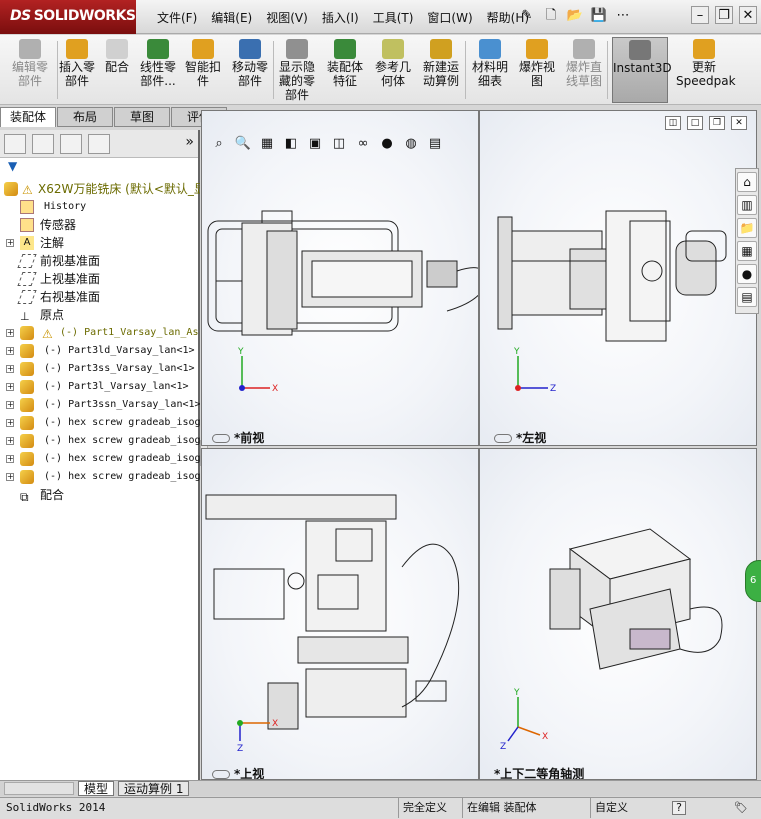  What do you see at coordinates (100, 297) in the screenshot?
I see `tree-item: 右视基准面` at bounding box center [100, 297].